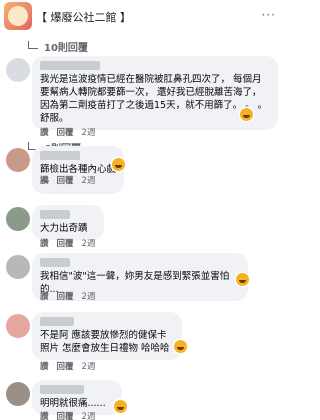  I want to click on view-replies-link: 10則回覆, so click(58, 46).